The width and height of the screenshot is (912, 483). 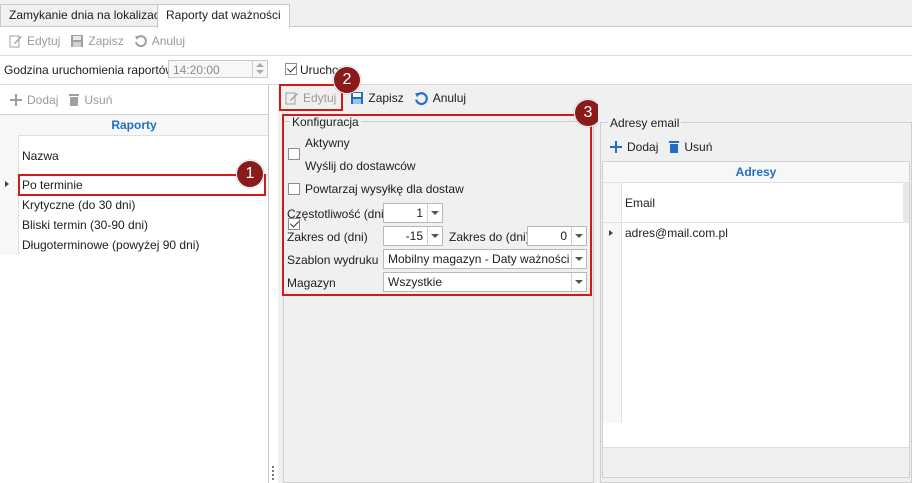 I want to click on email-grid-title: Adresy, so click(x=756, y=172).